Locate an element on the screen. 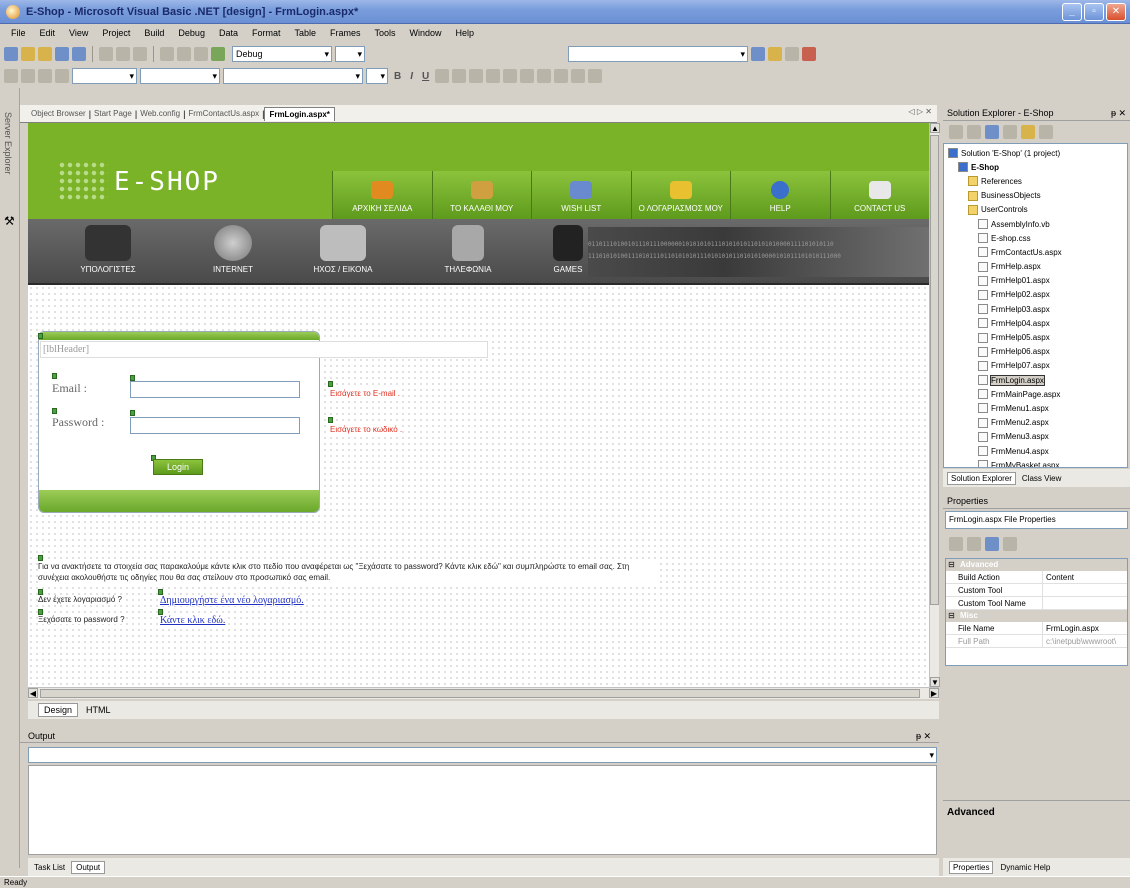 The image size is (1130, 888). prop-value: Content is located at coordinates (1085, 577).